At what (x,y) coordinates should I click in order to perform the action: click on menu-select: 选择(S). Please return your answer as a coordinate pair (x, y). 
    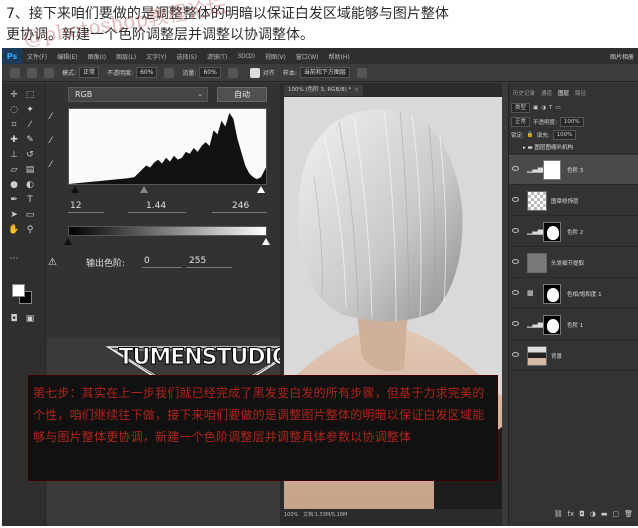
    Looking at the image, I should click on (186, 56).